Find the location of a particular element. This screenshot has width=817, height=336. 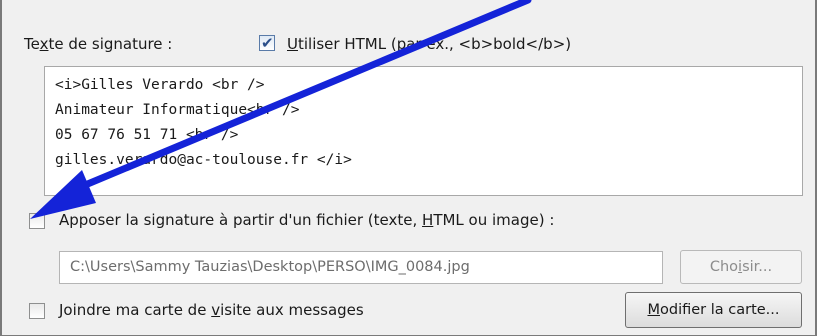

signature-text-label: Texte de signature : is located at coordinates (98, 44).